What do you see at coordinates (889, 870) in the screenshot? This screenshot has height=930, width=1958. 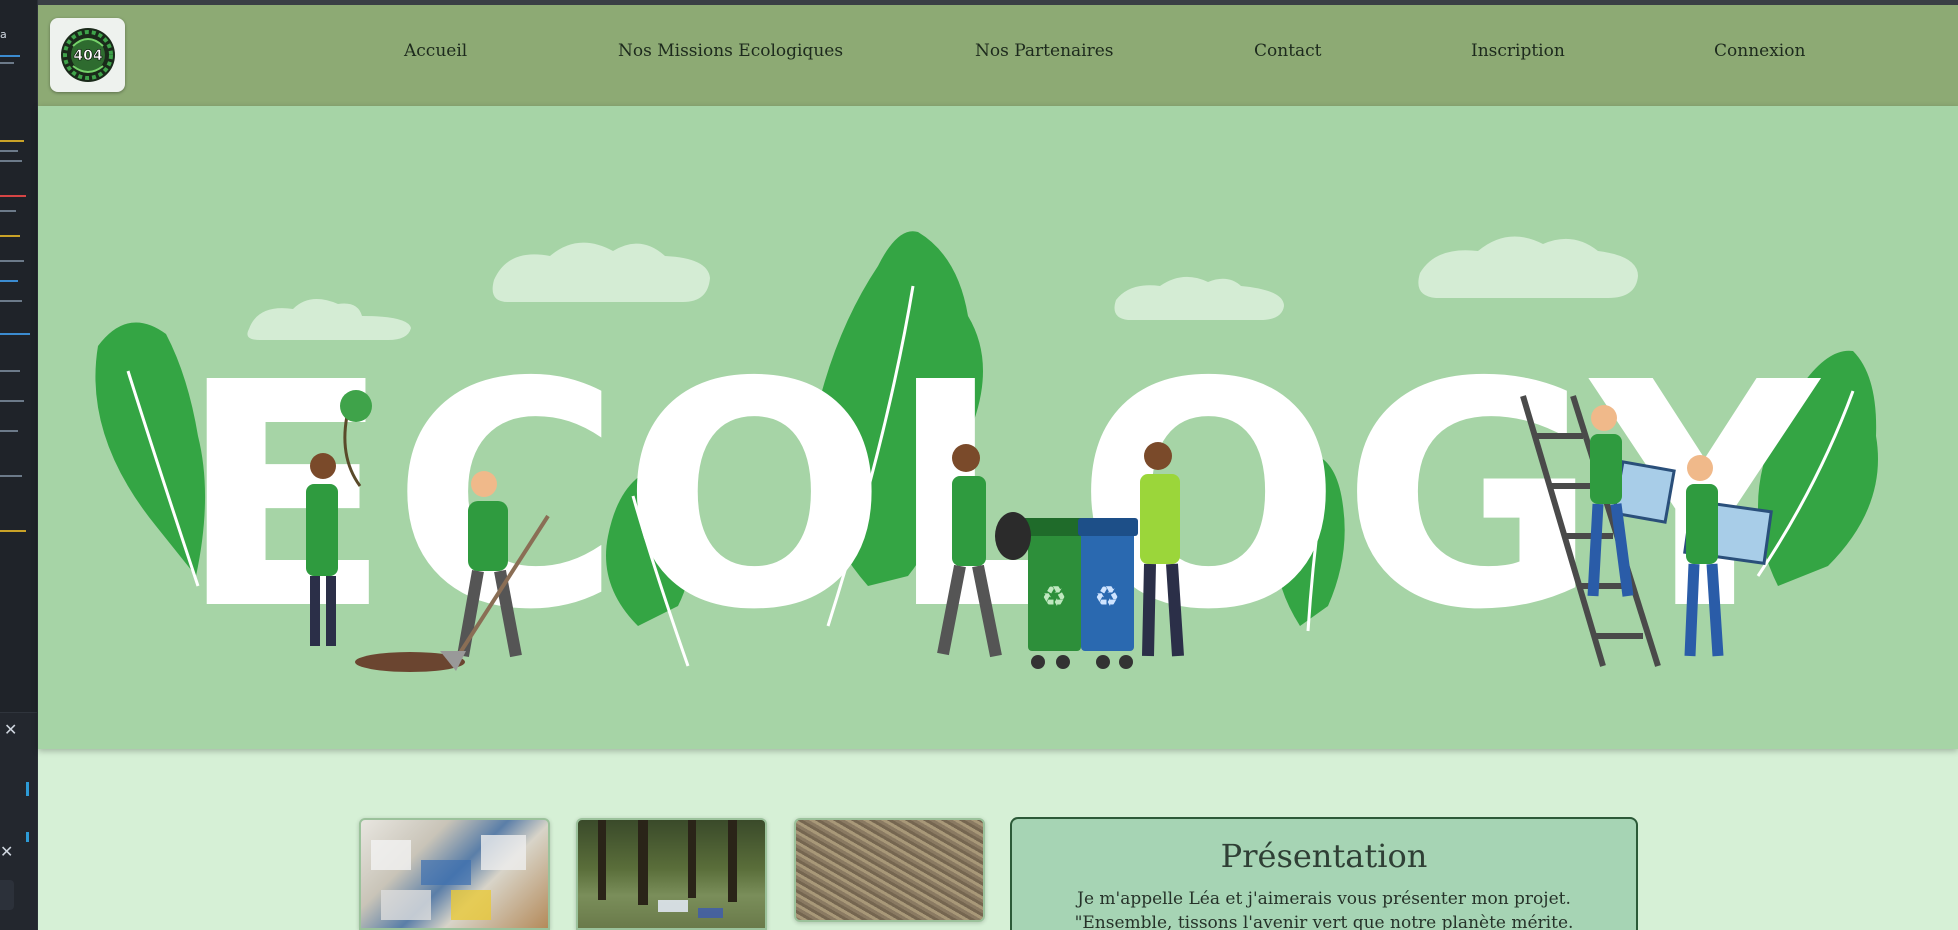 I see `cigarette-butts-image` at bounding box center [889, 870].